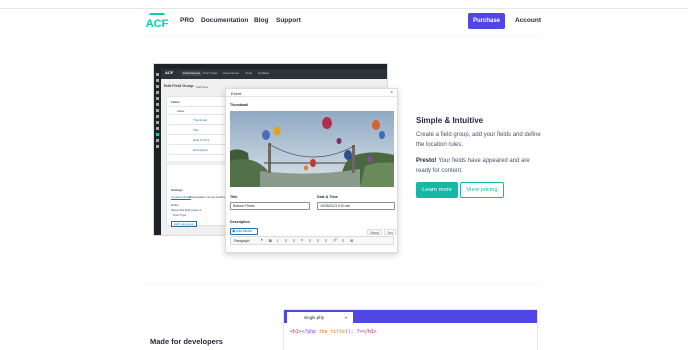 Image resolution: width=688 pixels, height=350 pixels. What do you see at coordinates (426, 161) in the screenshot?
I see `presto-strong: Presto!` at bounding box center [426, 161].